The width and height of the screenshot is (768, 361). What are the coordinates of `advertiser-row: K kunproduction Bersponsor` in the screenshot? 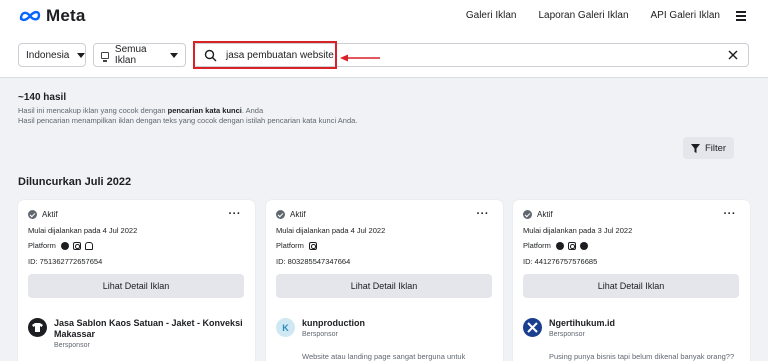 It's located at (384, 328).